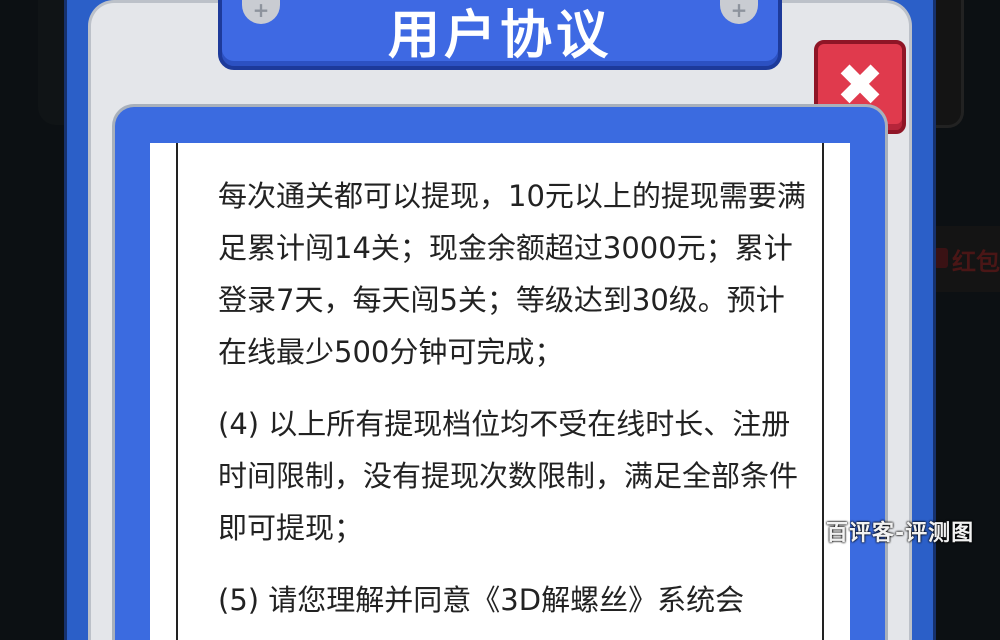 The height and width of the screenshot is (640, 1000). I want to click on agreement-paragraph: (5) 请您理解并同意《3D解螺丝》系统会, so click(481, 600).